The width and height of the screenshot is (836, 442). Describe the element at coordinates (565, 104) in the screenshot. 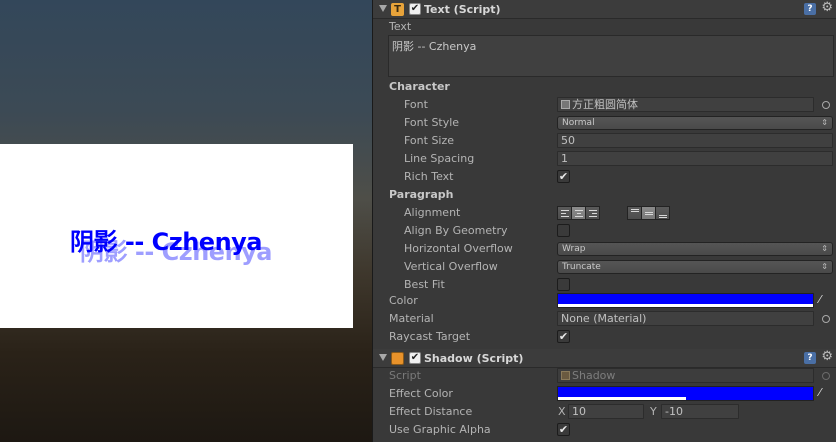

I see `font-asset-icon` at that location.